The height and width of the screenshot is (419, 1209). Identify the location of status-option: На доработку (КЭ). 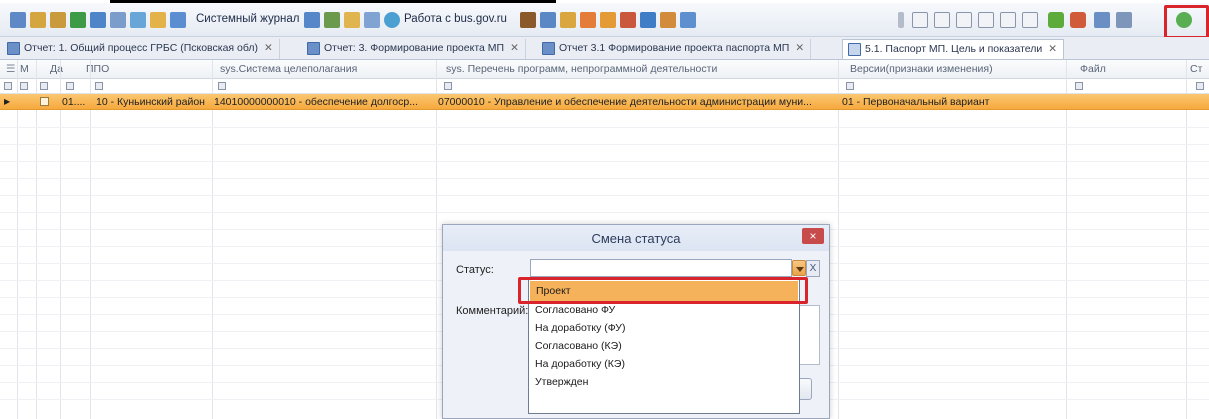
(580, 364).